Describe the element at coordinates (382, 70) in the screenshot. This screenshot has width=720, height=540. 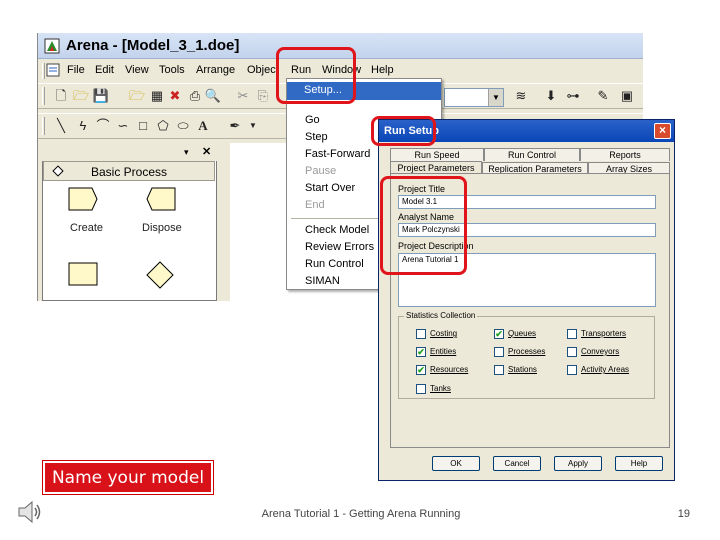
I see `menu-help: Help` at that location.